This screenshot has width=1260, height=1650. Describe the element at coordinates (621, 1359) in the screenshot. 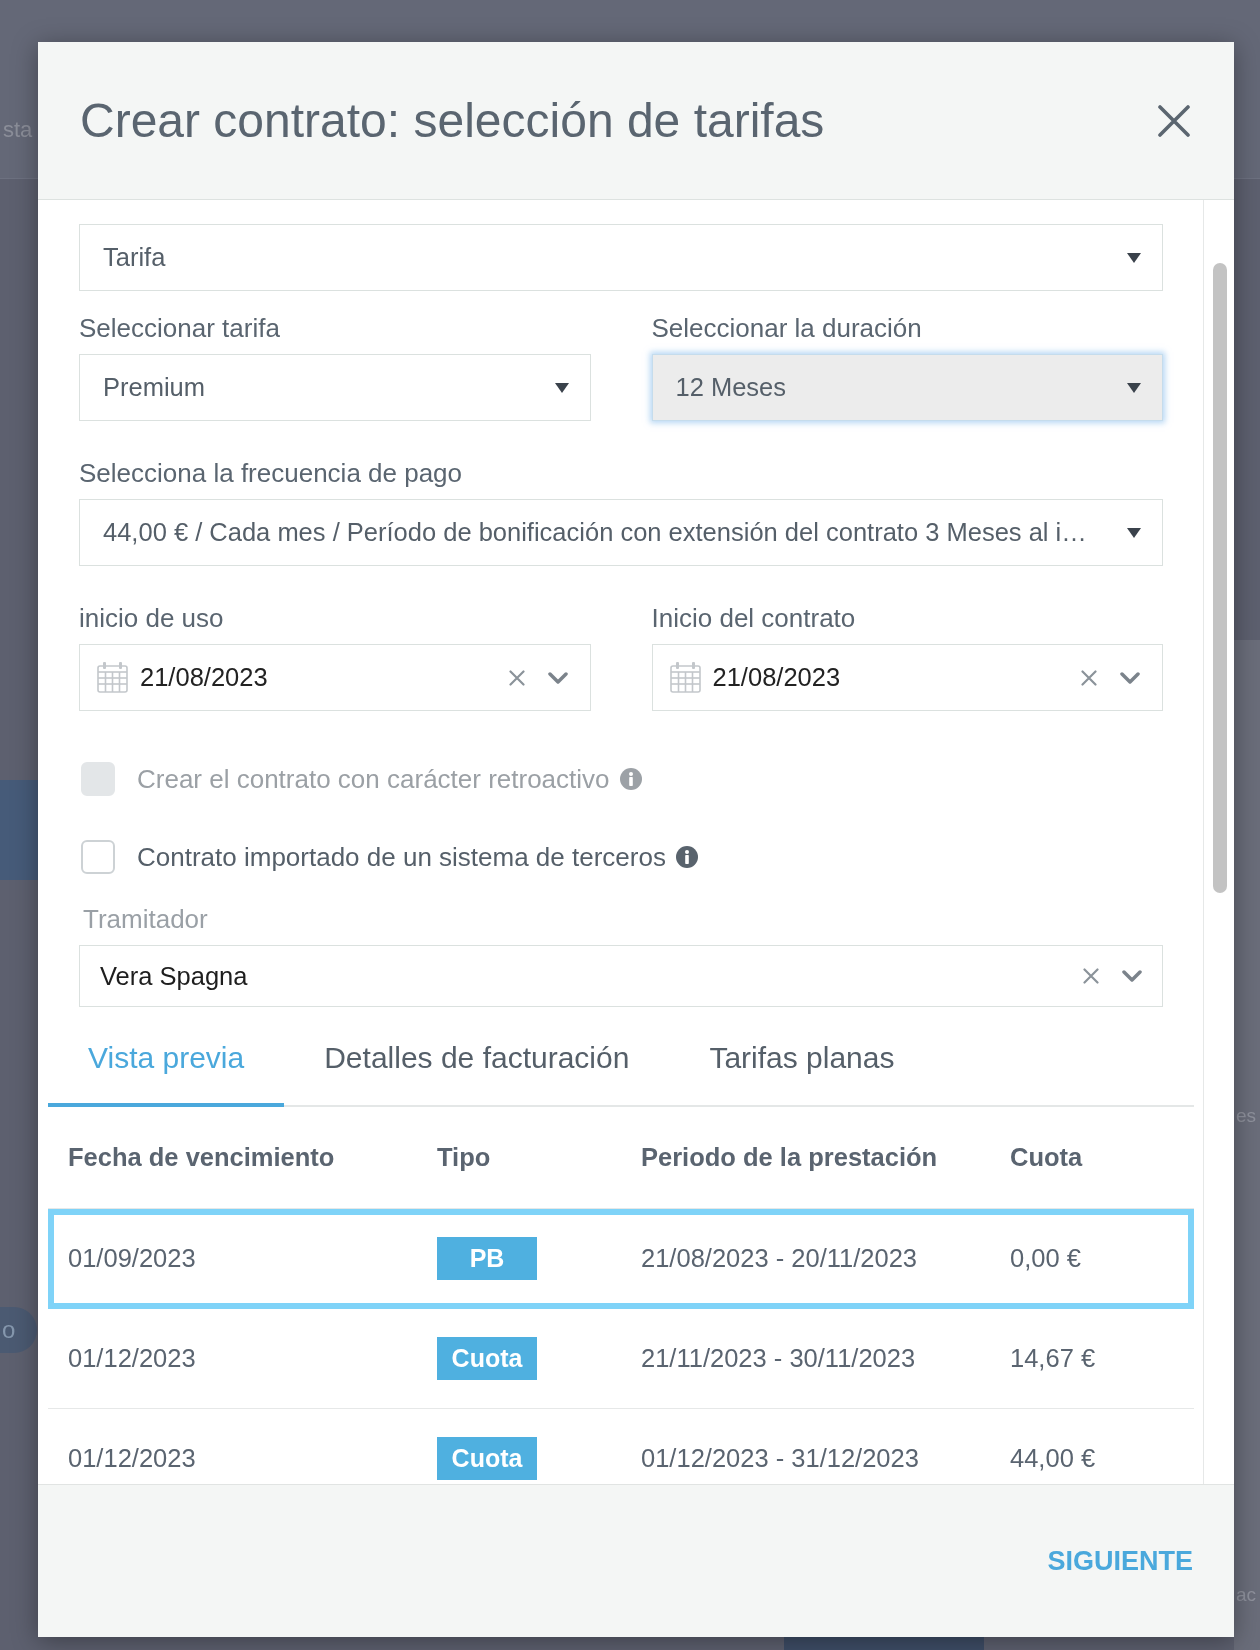

I see `table-row: 01/12/2023 Cuota 21/11/2023 - 30/11/2023 14,67 €` at that location.